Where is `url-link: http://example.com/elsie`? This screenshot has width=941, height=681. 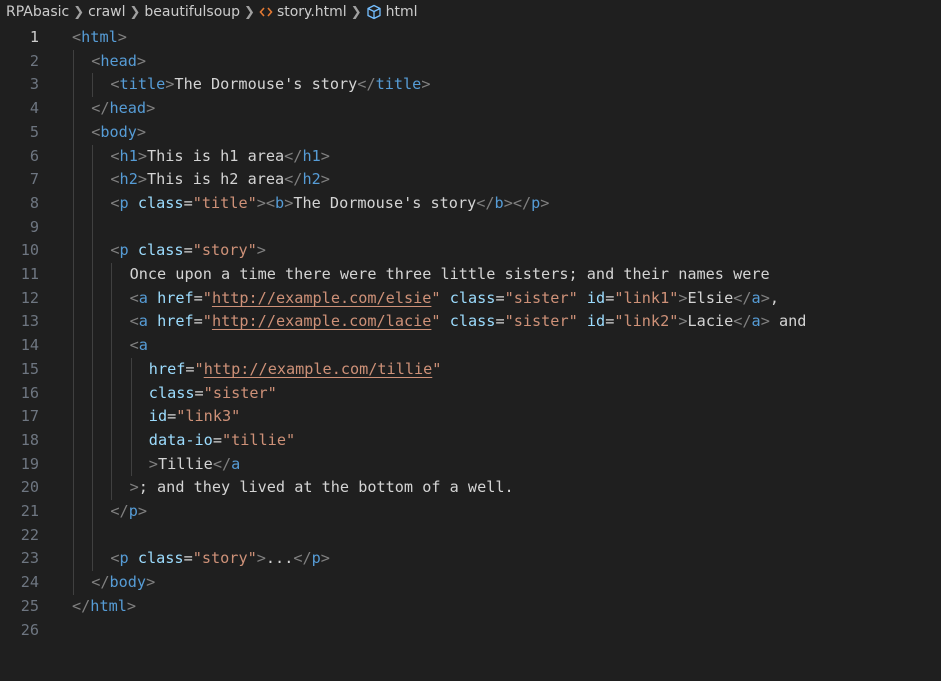 url-link: http://example.com/elsie is located at coordinates (321, 298).